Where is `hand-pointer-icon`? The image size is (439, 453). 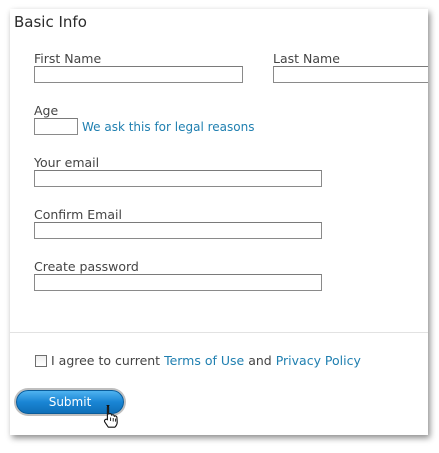
hand-pointer-icon is located at coordinates (111, 416).